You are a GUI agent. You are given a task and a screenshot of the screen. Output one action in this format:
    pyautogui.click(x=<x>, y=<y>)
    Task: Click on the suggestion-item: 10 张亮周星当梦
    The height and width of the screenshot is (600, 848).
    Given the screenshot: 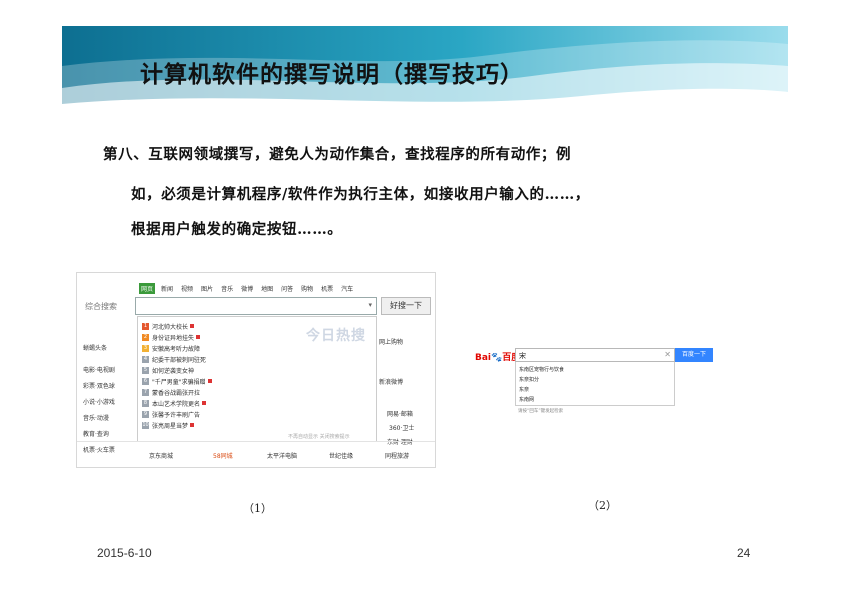 What is the action you would take?
    pyautogui.click(x=168, y=425)
    